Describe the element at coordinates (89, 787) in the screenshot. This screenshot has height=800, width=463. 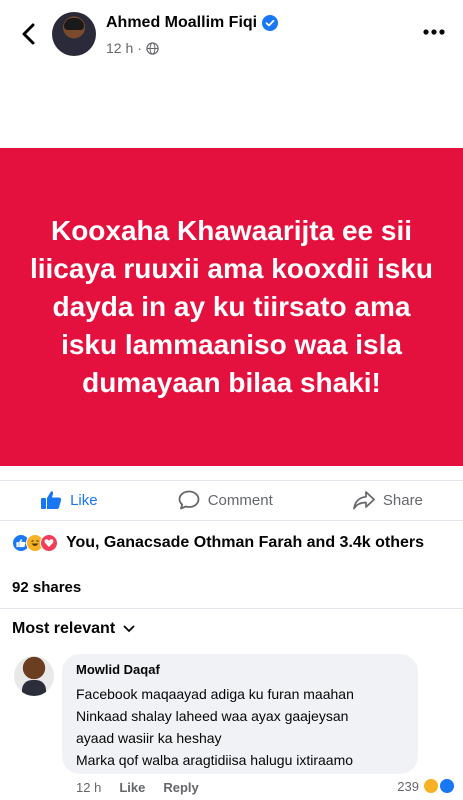
I see `comment-time: 12 h` at that location.